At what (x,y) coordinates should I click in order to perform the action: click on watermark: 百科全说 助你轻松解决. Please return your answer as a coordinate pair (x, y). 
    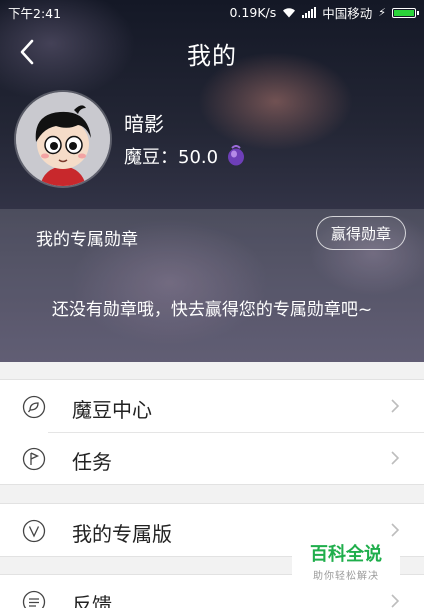
    Looking at the image, I should click on (346, 561).